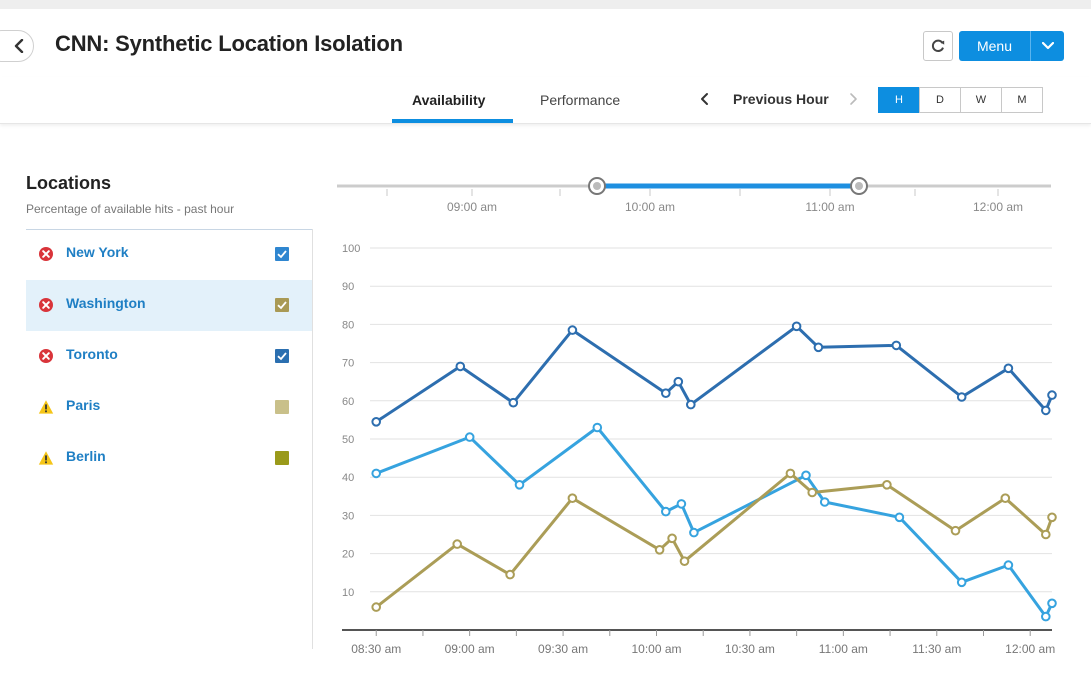 Image resolution: width=1091 pixels, height=674 pixels. What do you see at coordinates (448, 100) in the screenshot?
I see `tab-availability: Availability` at bounding box center [448, 100].